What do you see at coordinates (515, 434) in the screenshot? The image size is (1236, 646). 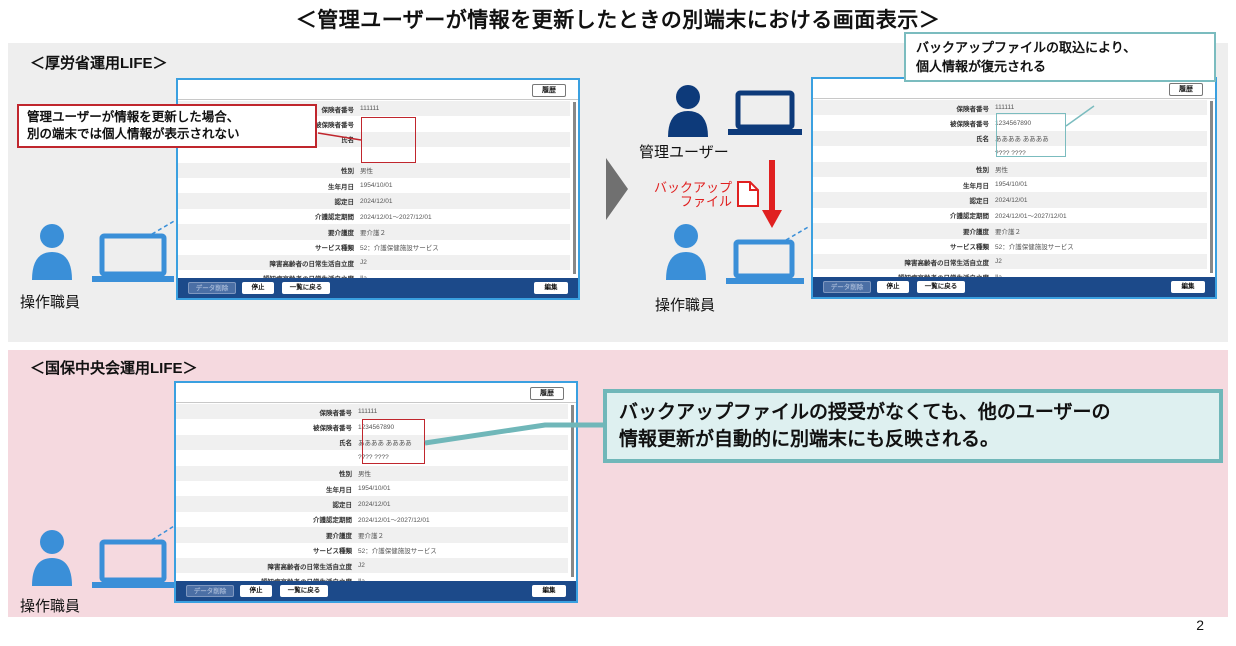 I see `callout-connector-kokuho` at bounding box center [515, 434].